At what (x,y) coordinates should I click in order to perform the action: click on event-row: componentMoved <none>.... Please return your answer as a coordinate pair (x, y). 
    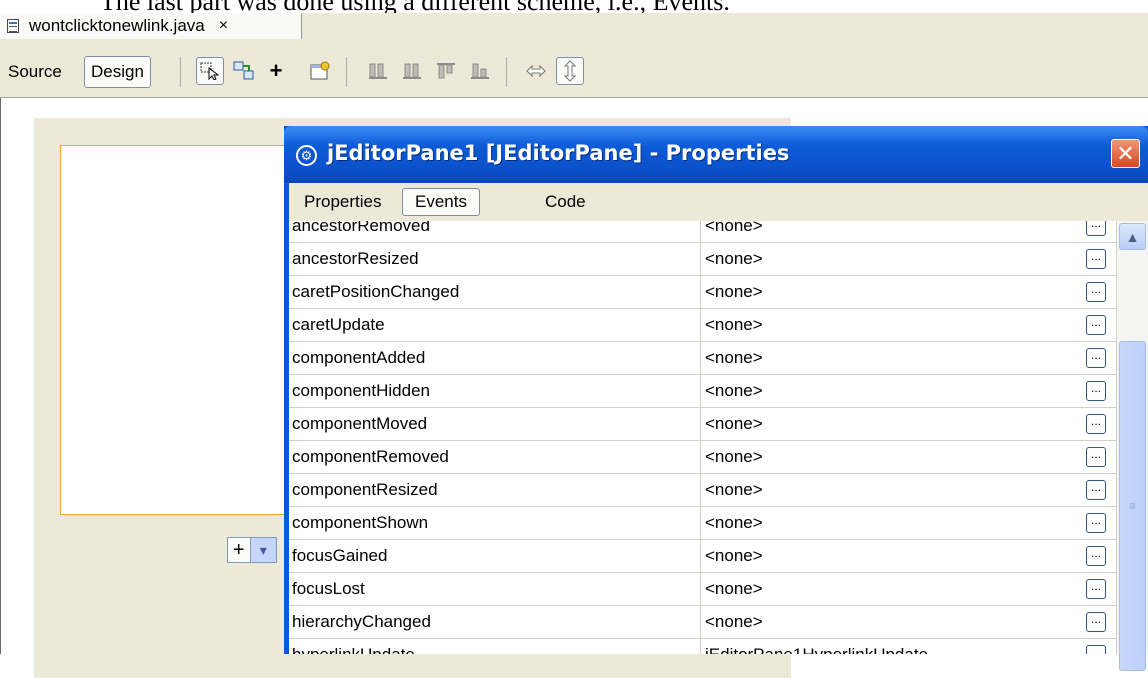
    Looking at the image, I should click on (702, 424).